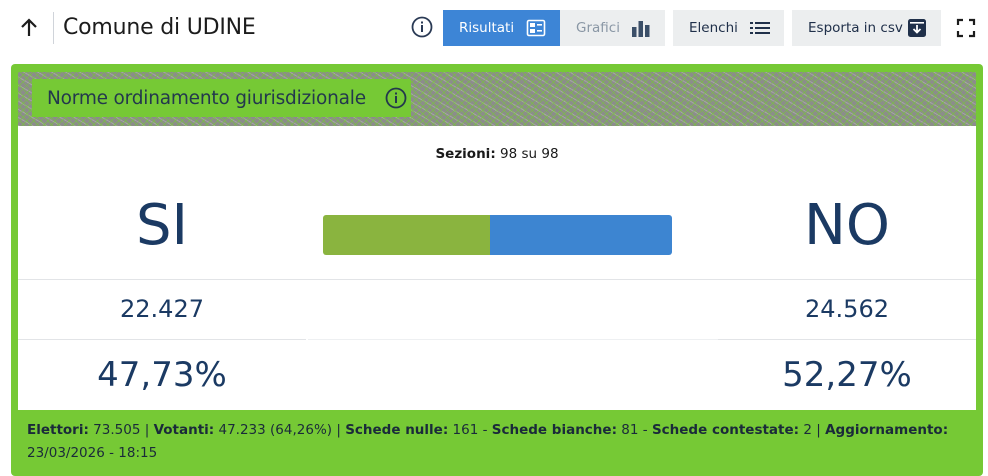  Describe the element at coordinates (53, 28) in the screenshot. I see `header-divider` at that location.